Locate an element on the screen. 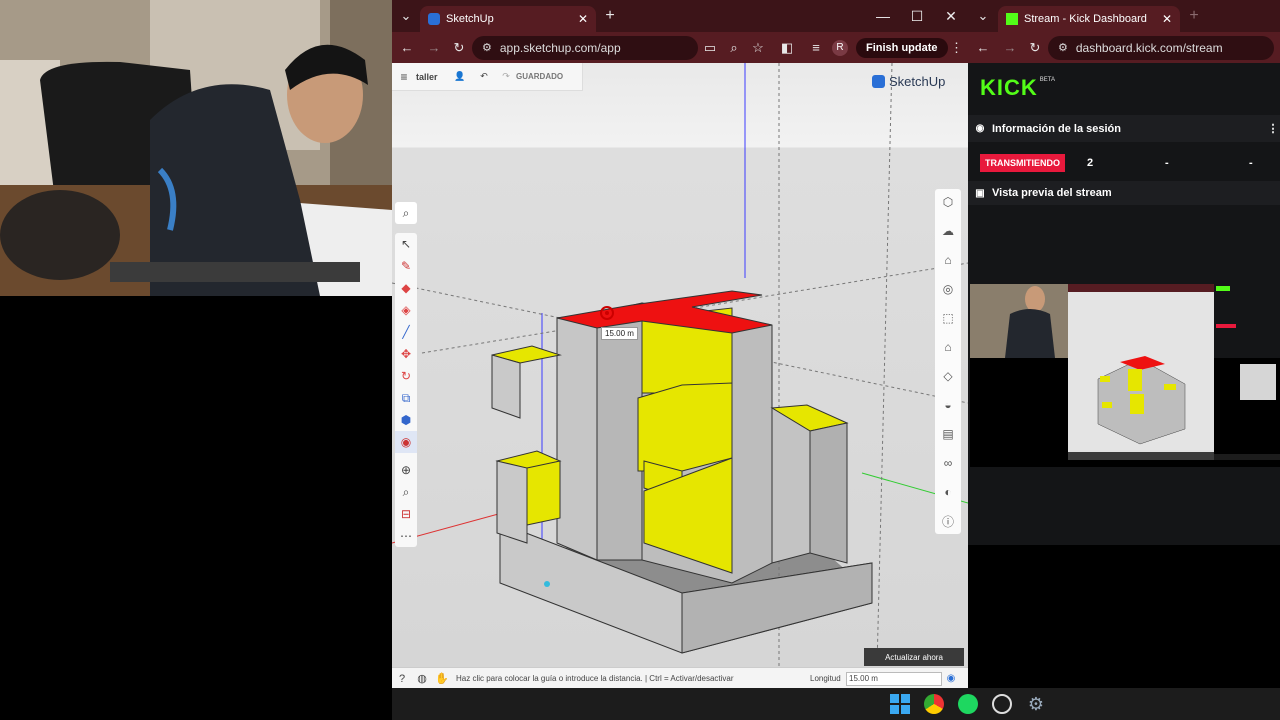 This screenshot has height=720, width=1280. tags-icon: ⌂ is located at coordinates (948, 347).